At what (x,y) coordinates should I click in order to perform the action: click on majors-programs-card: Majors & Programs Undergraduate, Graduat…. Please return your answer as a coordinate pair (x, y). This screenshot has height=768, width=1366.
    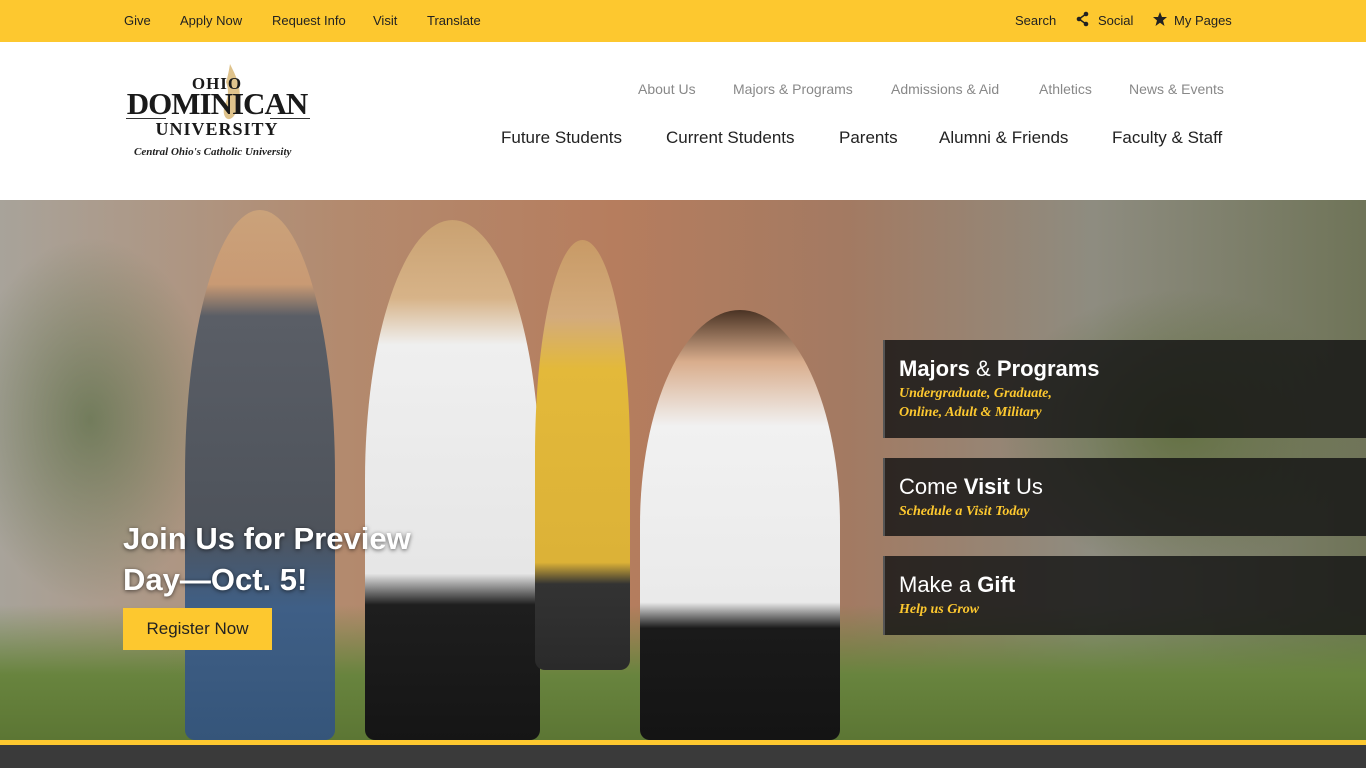
    Looking at the image, I should click on (1124, 389).